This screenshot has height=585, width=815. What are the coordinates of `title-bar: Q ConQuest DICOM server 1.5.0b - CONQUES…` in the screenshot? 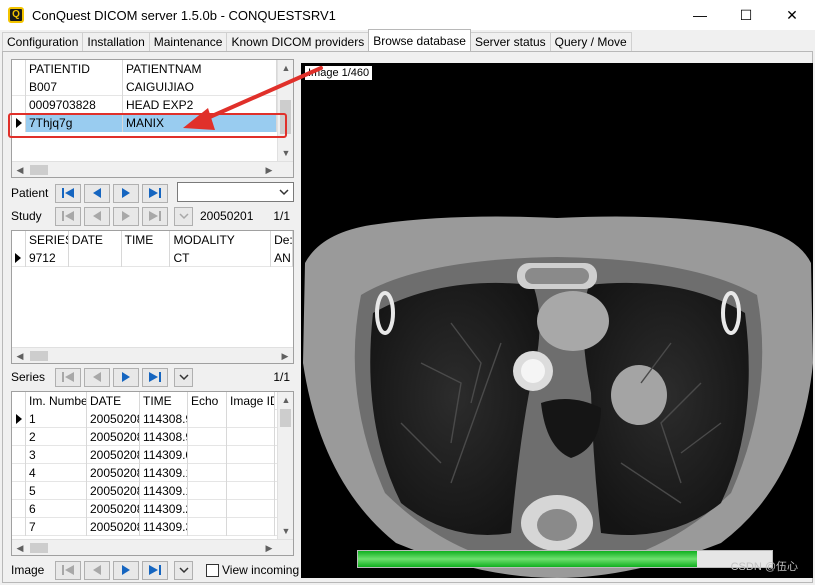 It's located at (407, 15).